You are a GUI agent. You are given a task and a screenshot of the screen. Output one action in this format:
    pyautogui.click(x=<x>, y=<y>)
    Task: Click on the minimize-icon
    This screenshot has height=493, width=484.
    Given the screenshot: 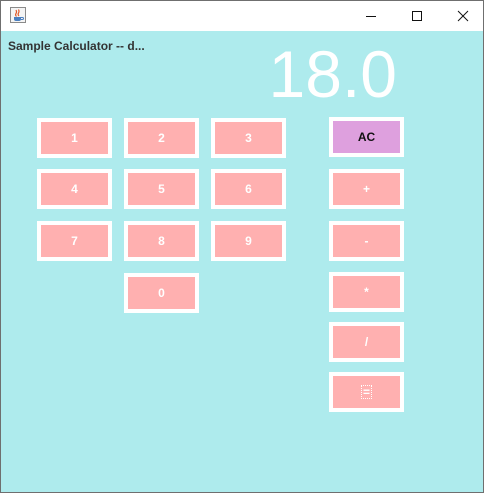 What is the action you would take?
    pyautogui.click(x=371, y=16)
    